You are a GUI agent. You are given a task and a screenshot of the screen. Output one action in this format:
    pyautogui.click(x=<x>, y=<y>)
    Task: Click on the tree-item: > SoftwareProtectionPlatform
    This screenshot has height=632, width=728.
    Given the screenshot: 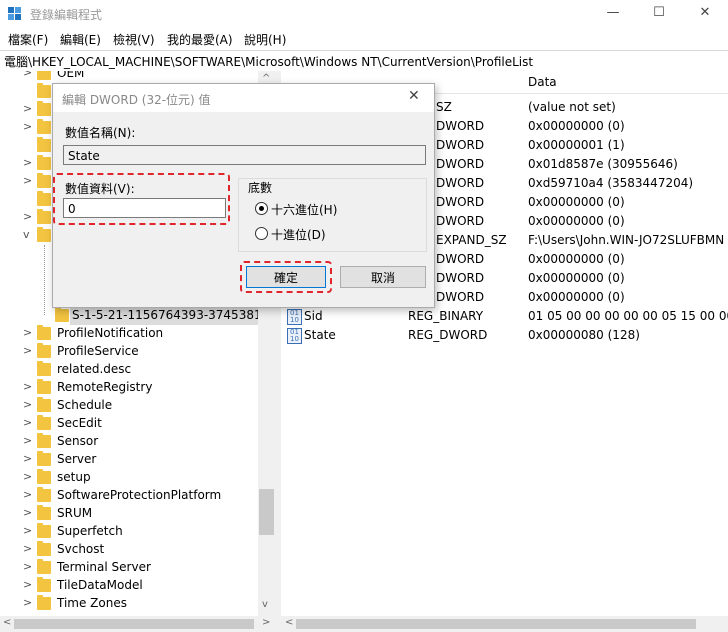 What is the action you would take?
    pyautogui.click(x=129, y=496)
    